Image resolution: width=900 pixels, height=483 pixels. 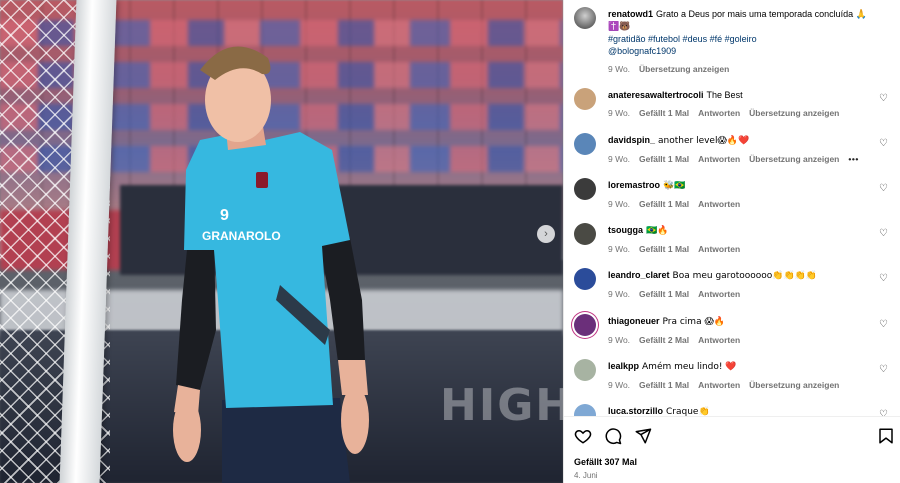 What do you see at coordinates (750, 321) in the screenshot?
I see `comment-text-line: thiagoneuer Pra cima 😱🔥` at bounding box center [750, 321].